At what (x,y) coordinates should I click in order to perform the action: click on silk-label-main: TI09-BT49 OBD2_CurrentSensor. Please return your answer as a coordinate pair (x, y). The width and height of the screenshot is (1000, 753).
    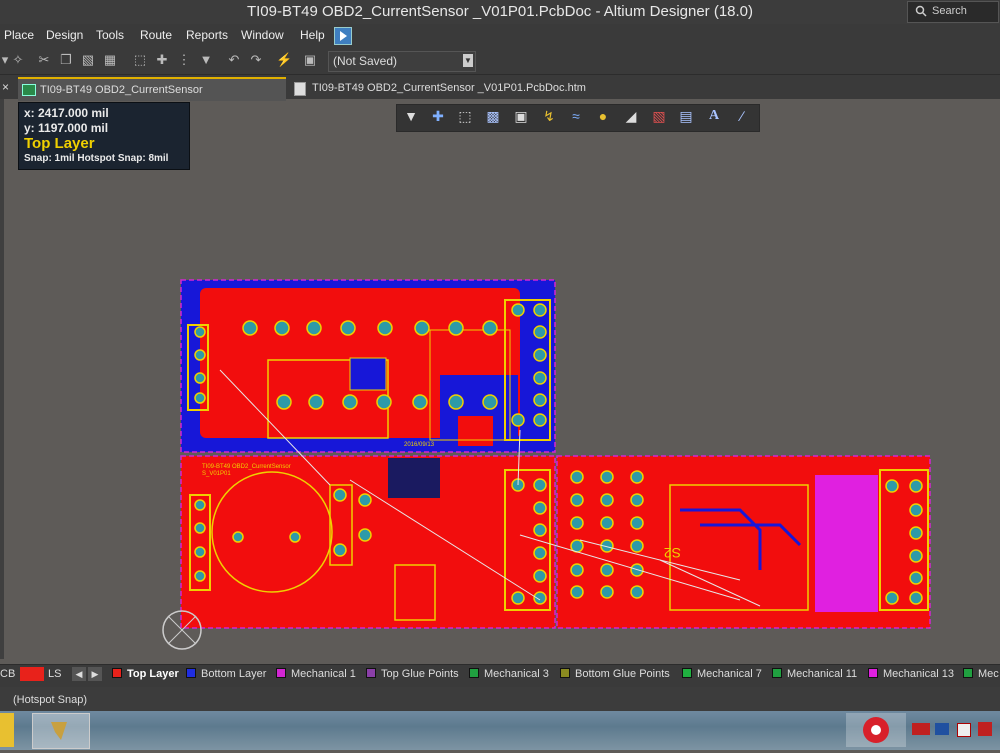
    Looking at the image, I should click on (246, 467).